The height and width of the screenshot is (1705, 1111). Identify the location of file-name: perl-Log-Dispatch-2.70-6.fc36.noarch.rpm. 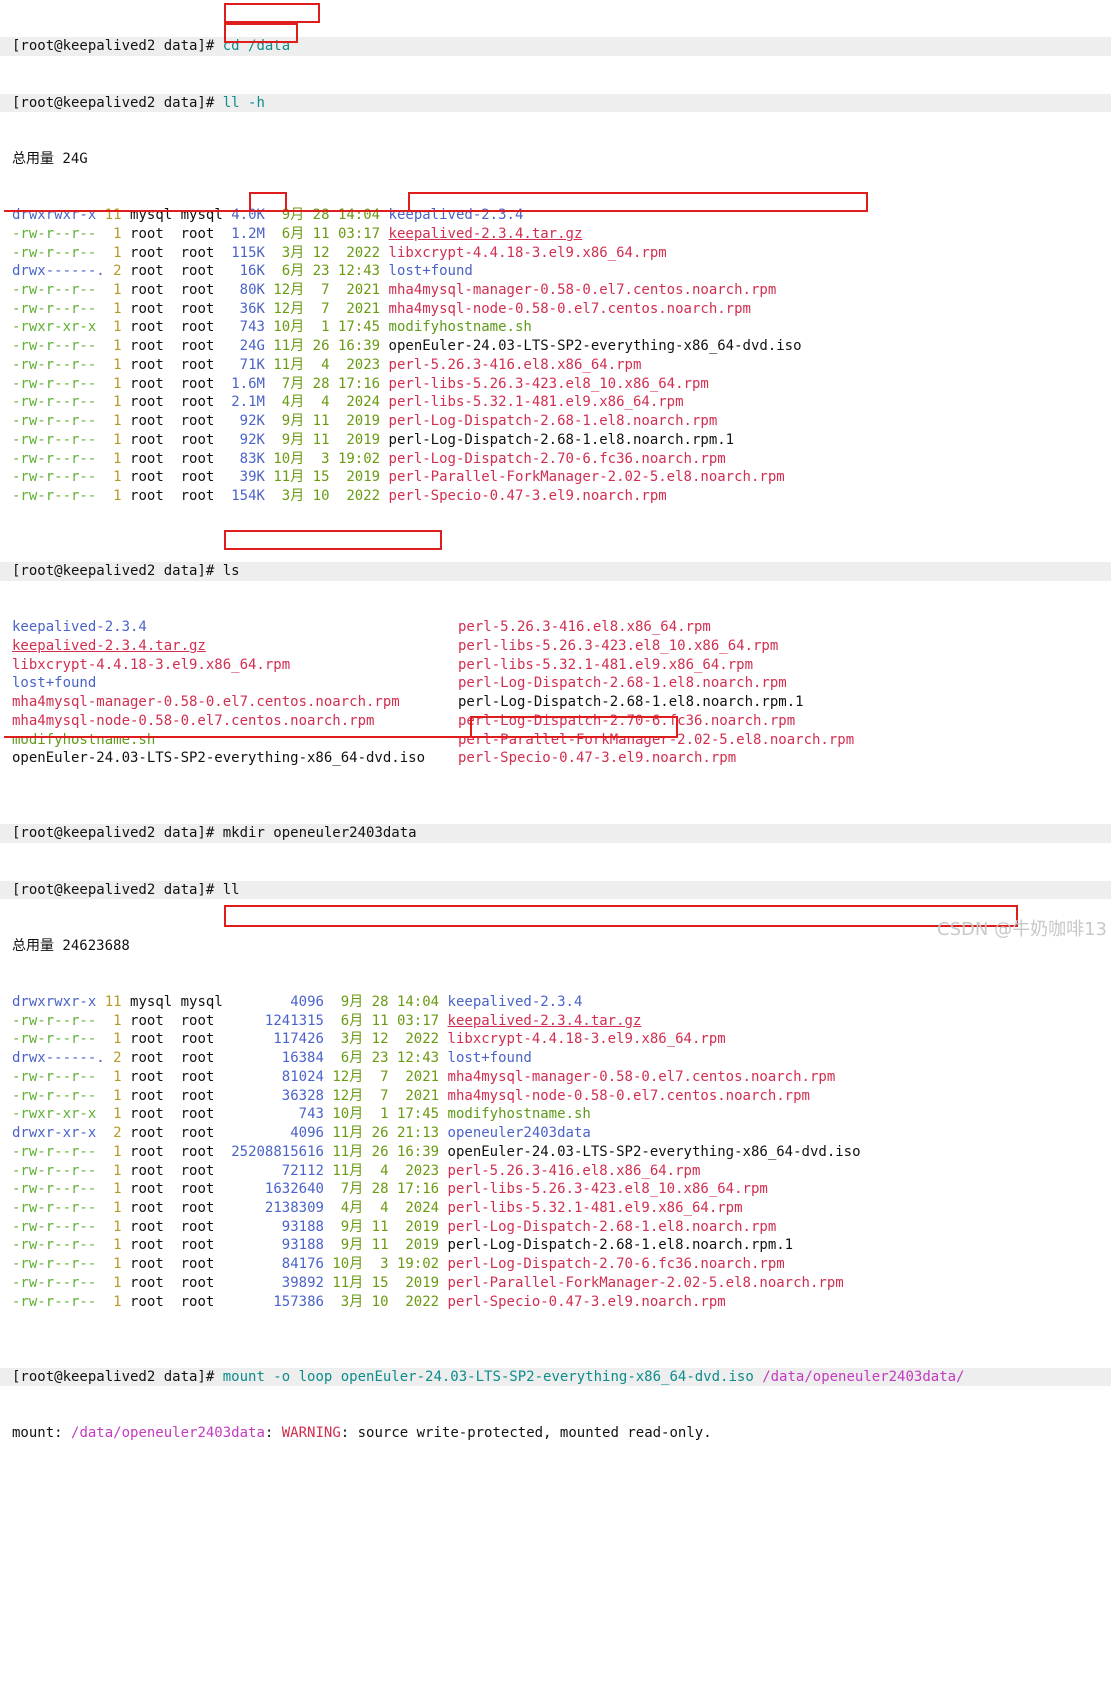
(627, 720).